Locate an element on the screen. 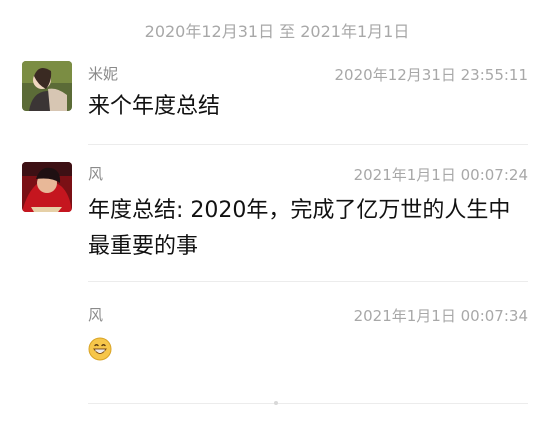 Image resolution: width=554 pixels, height=434 pixels. sender-name: 米妮 is located at coordinates (103, 74).